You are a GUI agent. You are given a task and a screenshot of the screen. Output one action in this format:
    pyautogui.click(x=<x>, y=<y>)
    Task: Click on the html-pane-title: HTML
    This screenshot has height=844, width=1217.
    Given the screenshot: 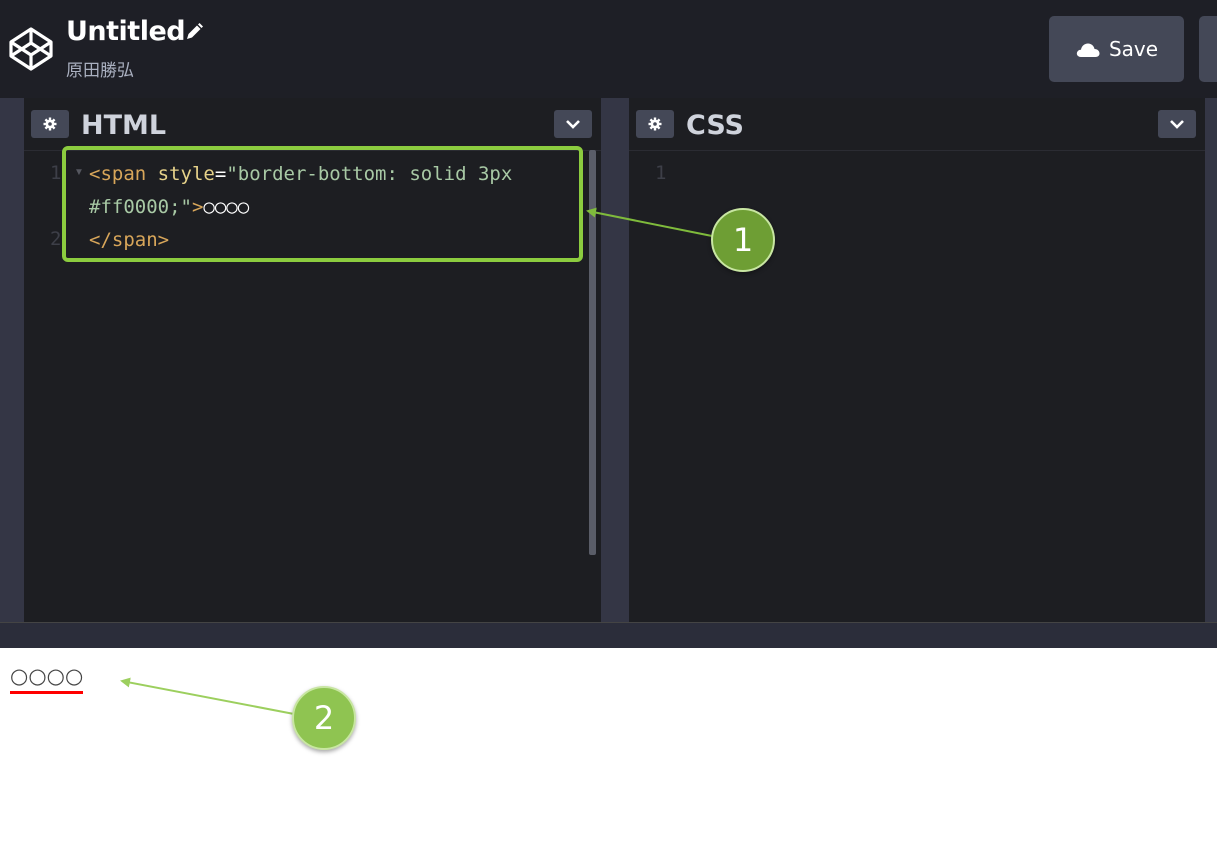 What is the action you would take?
    pyautogui.click(x=124, y=125)
    